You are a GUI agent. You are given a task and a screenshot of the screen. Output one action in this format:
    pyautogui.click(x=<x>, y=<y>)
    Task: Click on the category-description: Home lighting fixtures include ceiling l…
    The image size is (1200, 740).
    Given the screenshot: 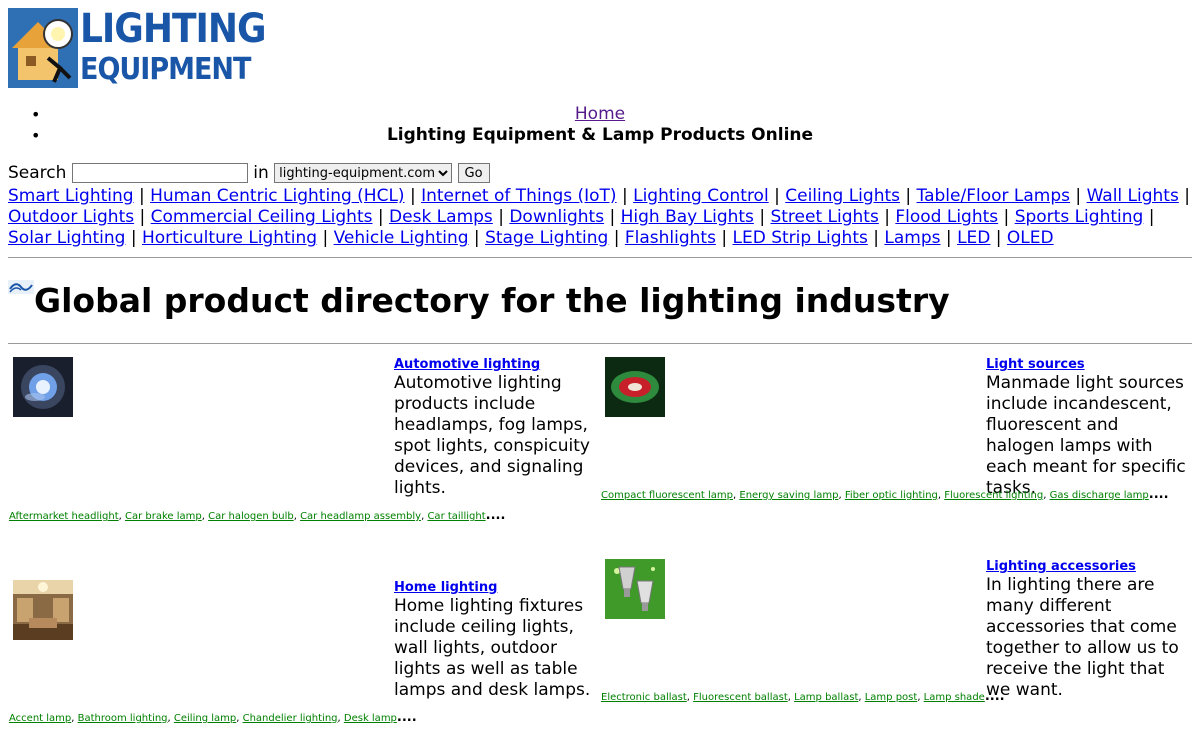 What is the action you would take?
    pyautogui.click(x=492, y=648)
    